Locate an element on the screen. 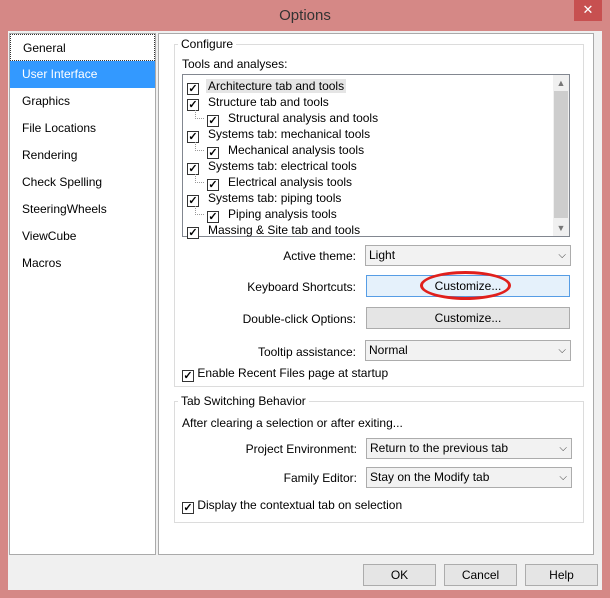 Image resolution: width=610 pixels, height=598 pixels. tool-label: Massing & Site tab and tools is located at coordinates (284, 230).